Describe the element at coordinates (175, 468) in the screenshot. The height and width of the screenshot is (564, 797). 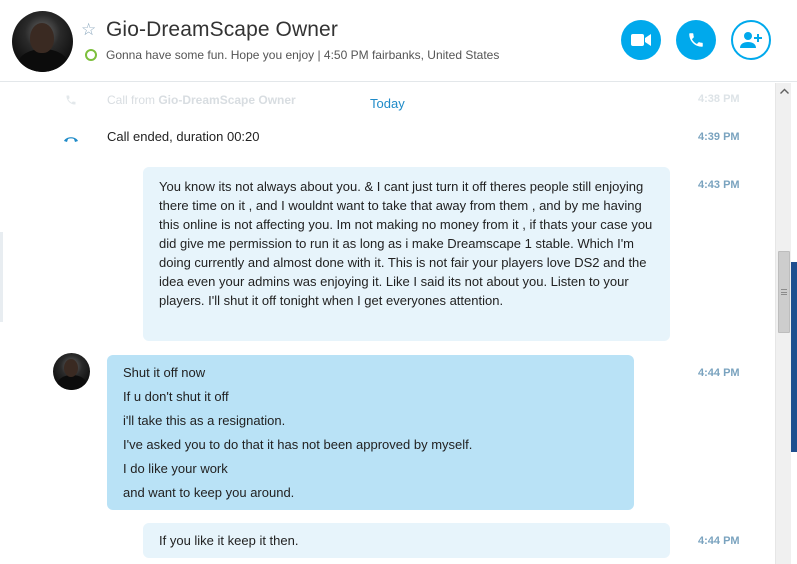
I see `message-line: I do like your work` at that location.